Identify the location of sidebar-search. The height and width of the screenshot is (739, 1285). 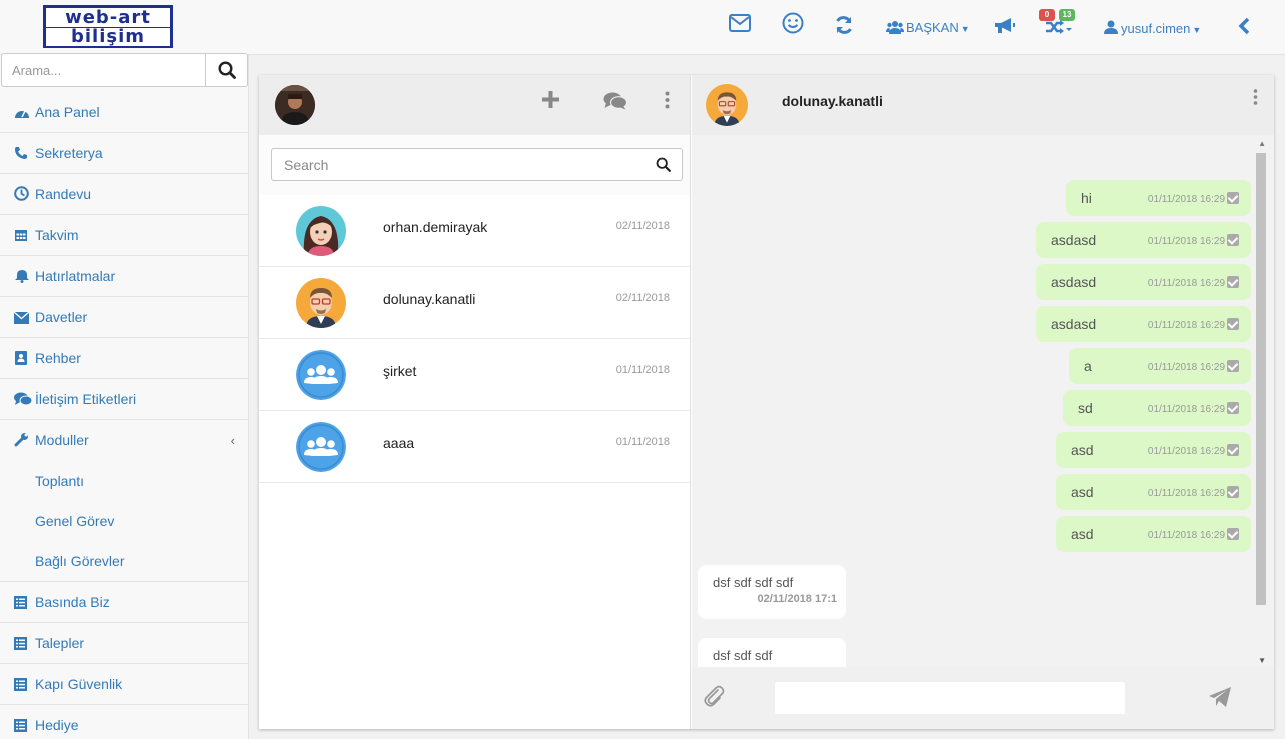
(124, 70).